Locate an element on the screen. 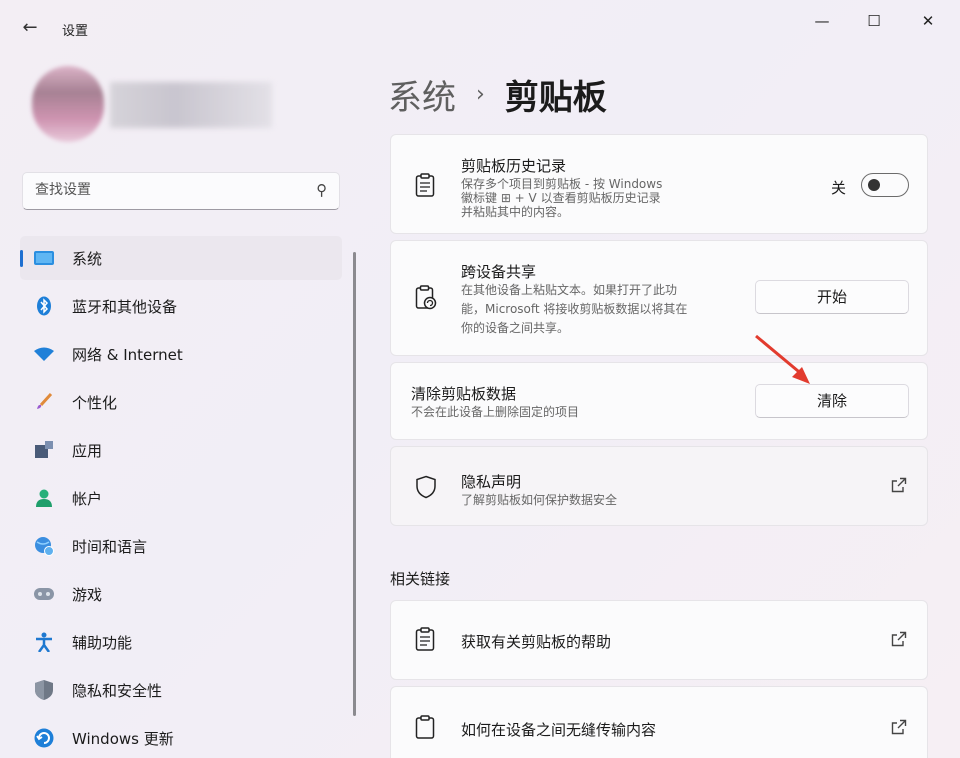 The width and height of the screenshot is (960, 758). system-monitor-icon is located at coordinates (44, 258).